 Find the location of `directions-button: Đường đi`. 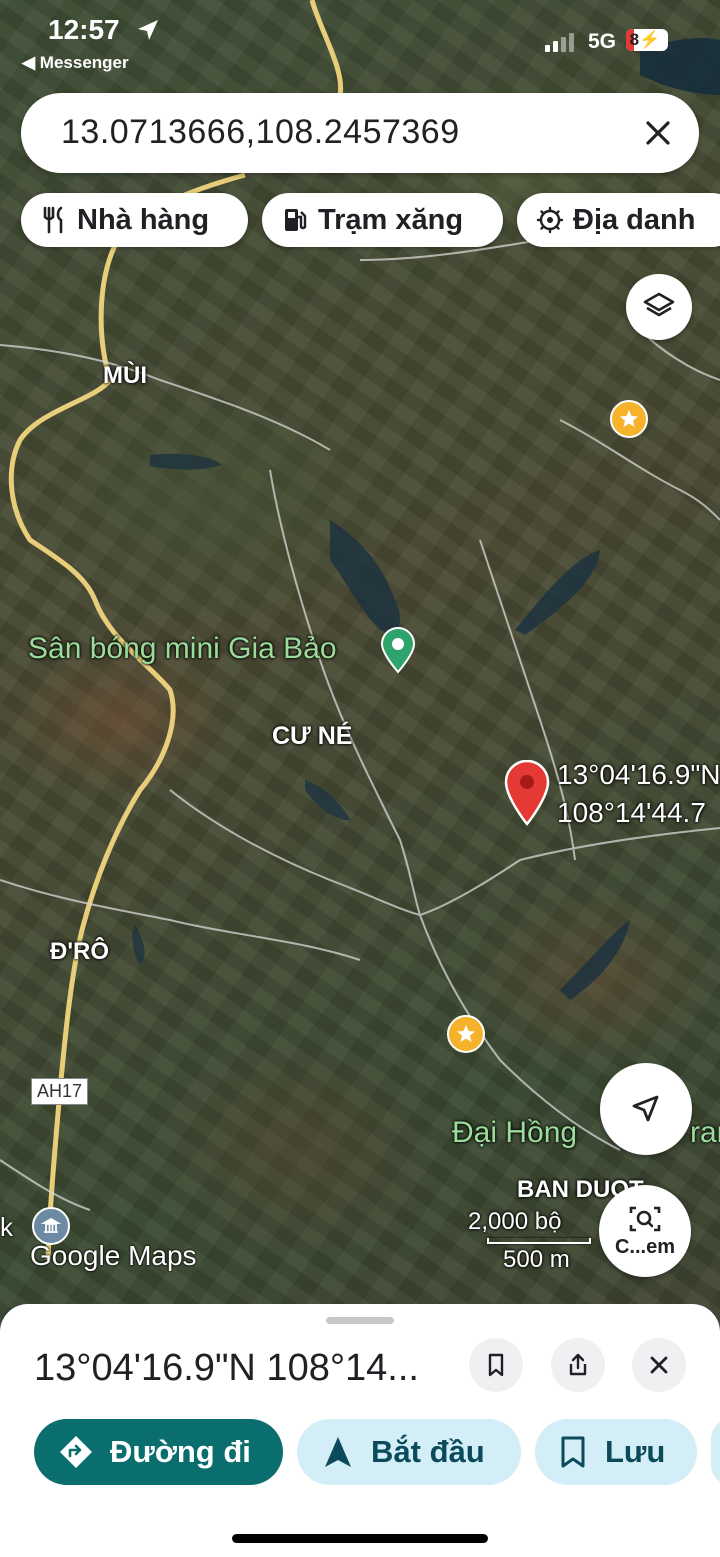

directions-button: Đường đi is located at coordinates (158, 1452).